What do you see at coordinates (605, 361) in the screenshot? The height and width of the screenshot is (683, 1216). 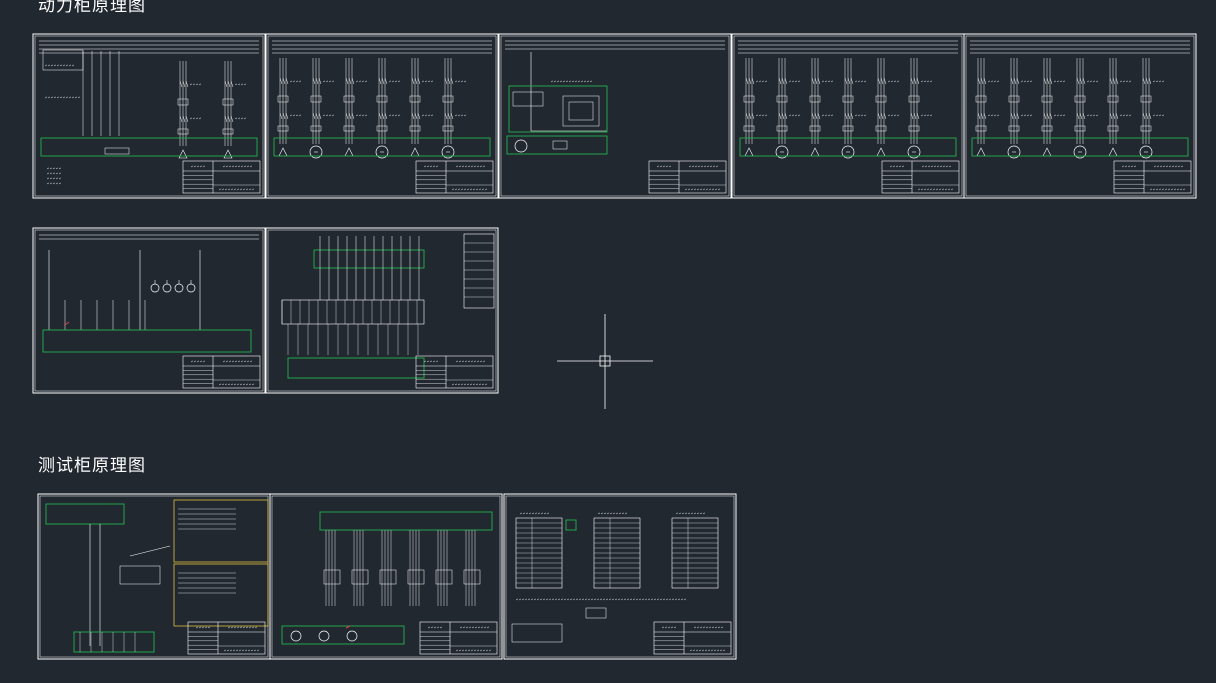 I see `crosshair-cursor` at bounding box center [605, 361].